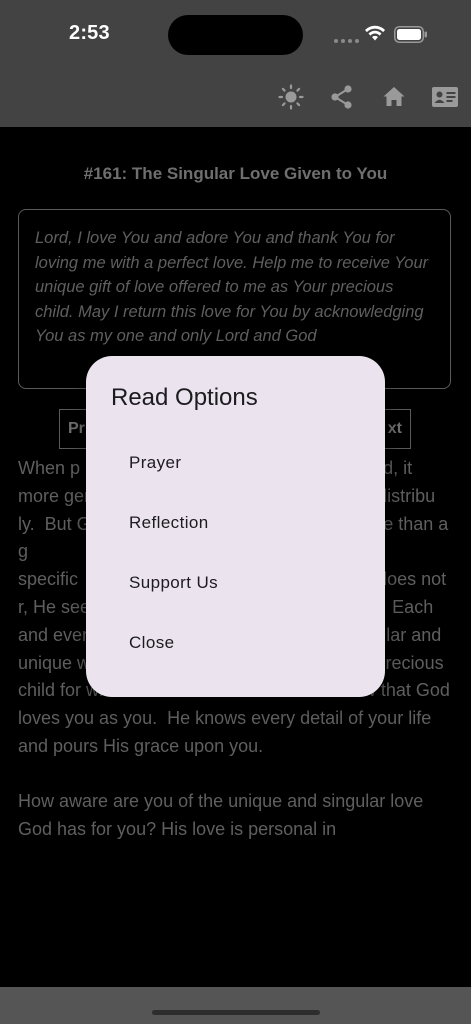 Image resolution: width=471 pixels, height=1024 pixels. I want to click on option-reflection: Reflection, so click(244, 523).